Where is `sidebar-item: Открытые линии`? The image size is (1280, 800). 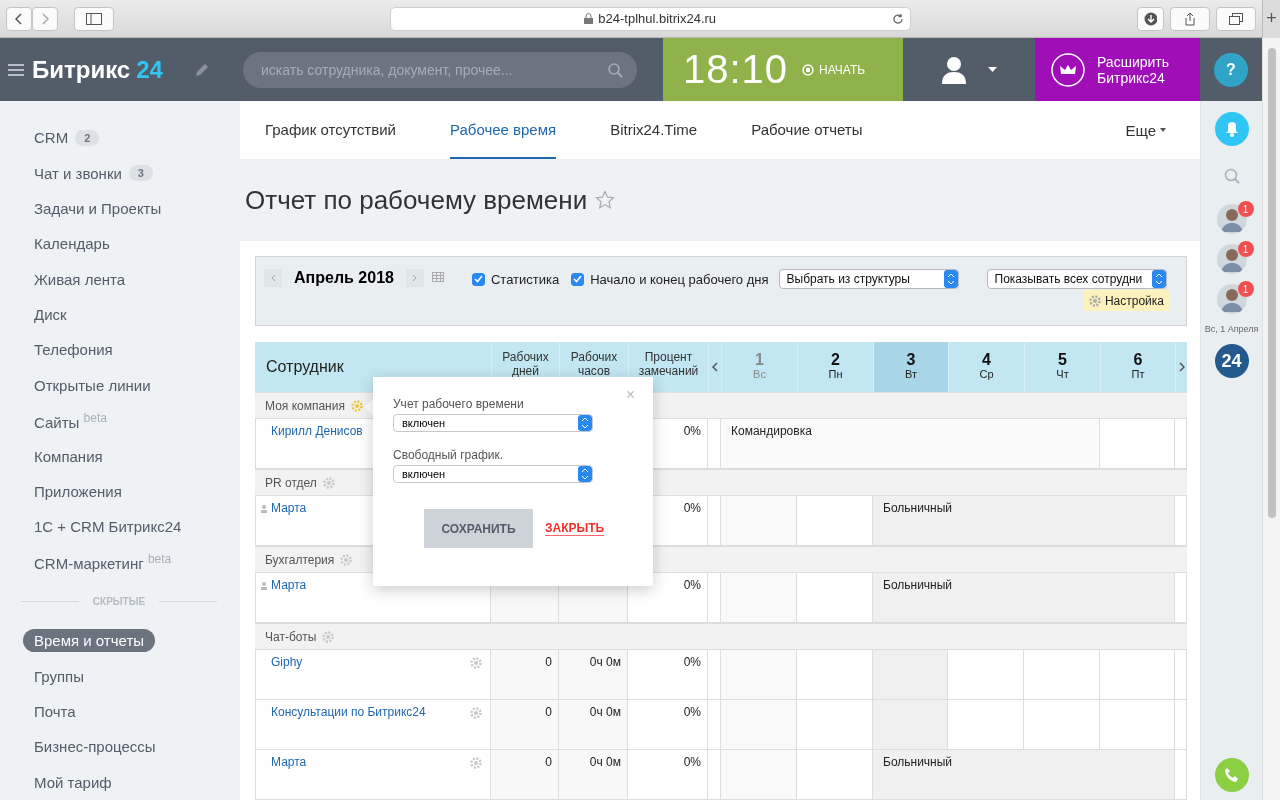
sidebar-item: Открытые линии is located at coordinates (92, 385).